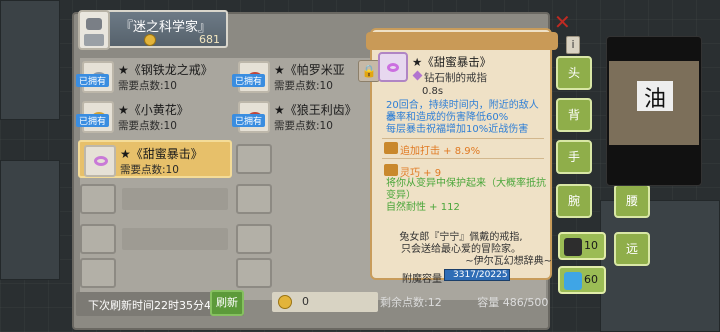 The image size is (720, 332). What do you see at coordinates (309, 70) in the screenshot?
I see `item-name: ★《帕罗米亚` at bounding box center [309, 70].